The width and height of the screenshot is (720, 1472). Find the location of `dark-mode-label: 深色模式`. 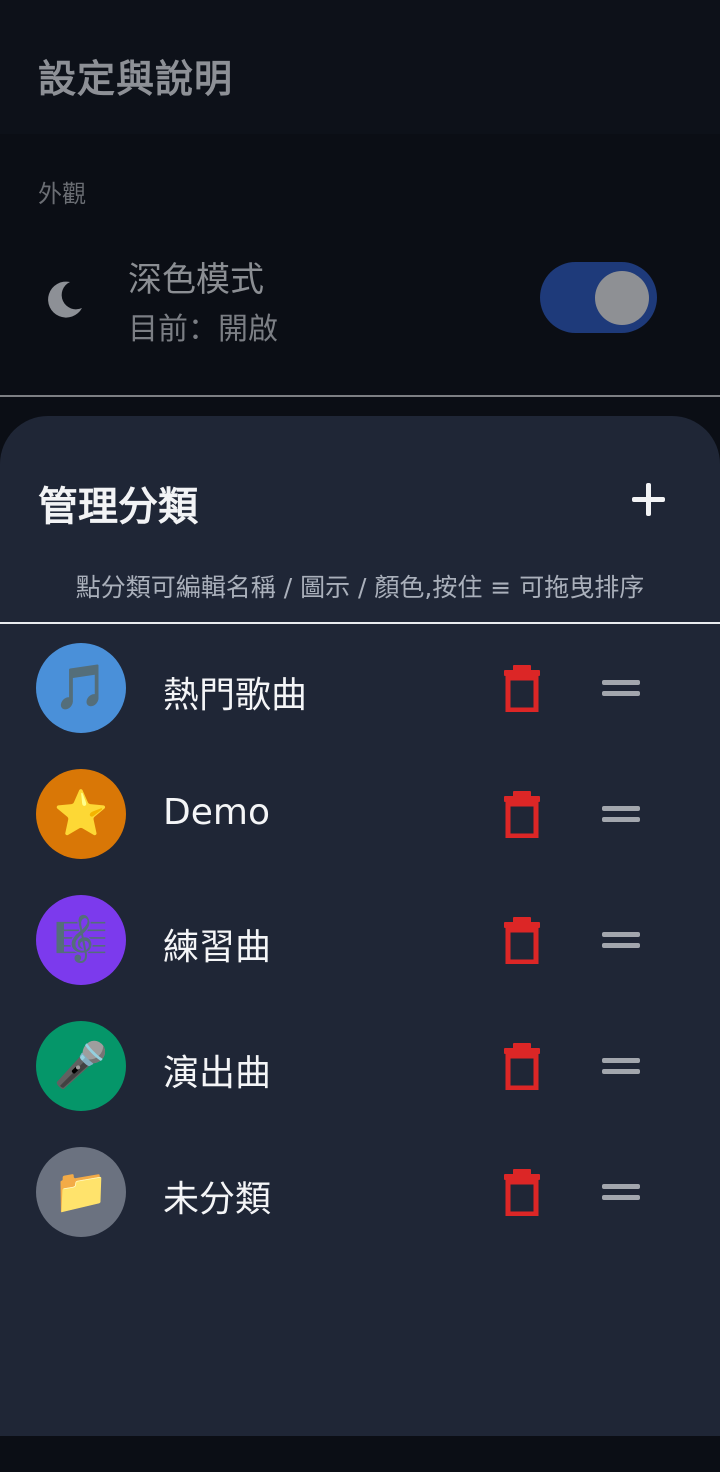

dark-mode-label: 深色模式 is located at coordinates (196, 280).